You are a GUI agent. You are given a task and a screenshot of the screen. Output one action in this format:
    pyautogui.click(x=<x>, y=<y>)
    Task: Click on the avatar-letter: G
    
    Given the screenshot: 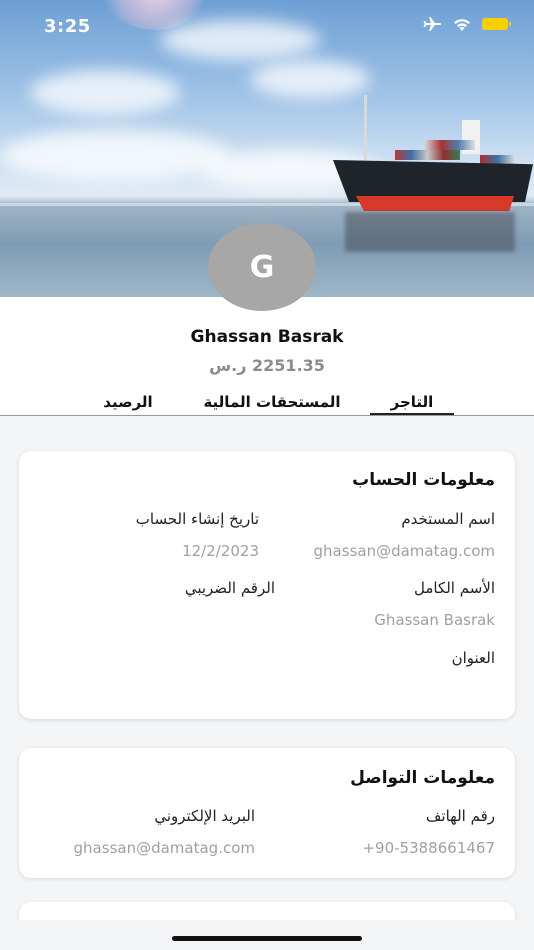 What is the action you would take?
    pyautogui.click(x=262, y=267)
    